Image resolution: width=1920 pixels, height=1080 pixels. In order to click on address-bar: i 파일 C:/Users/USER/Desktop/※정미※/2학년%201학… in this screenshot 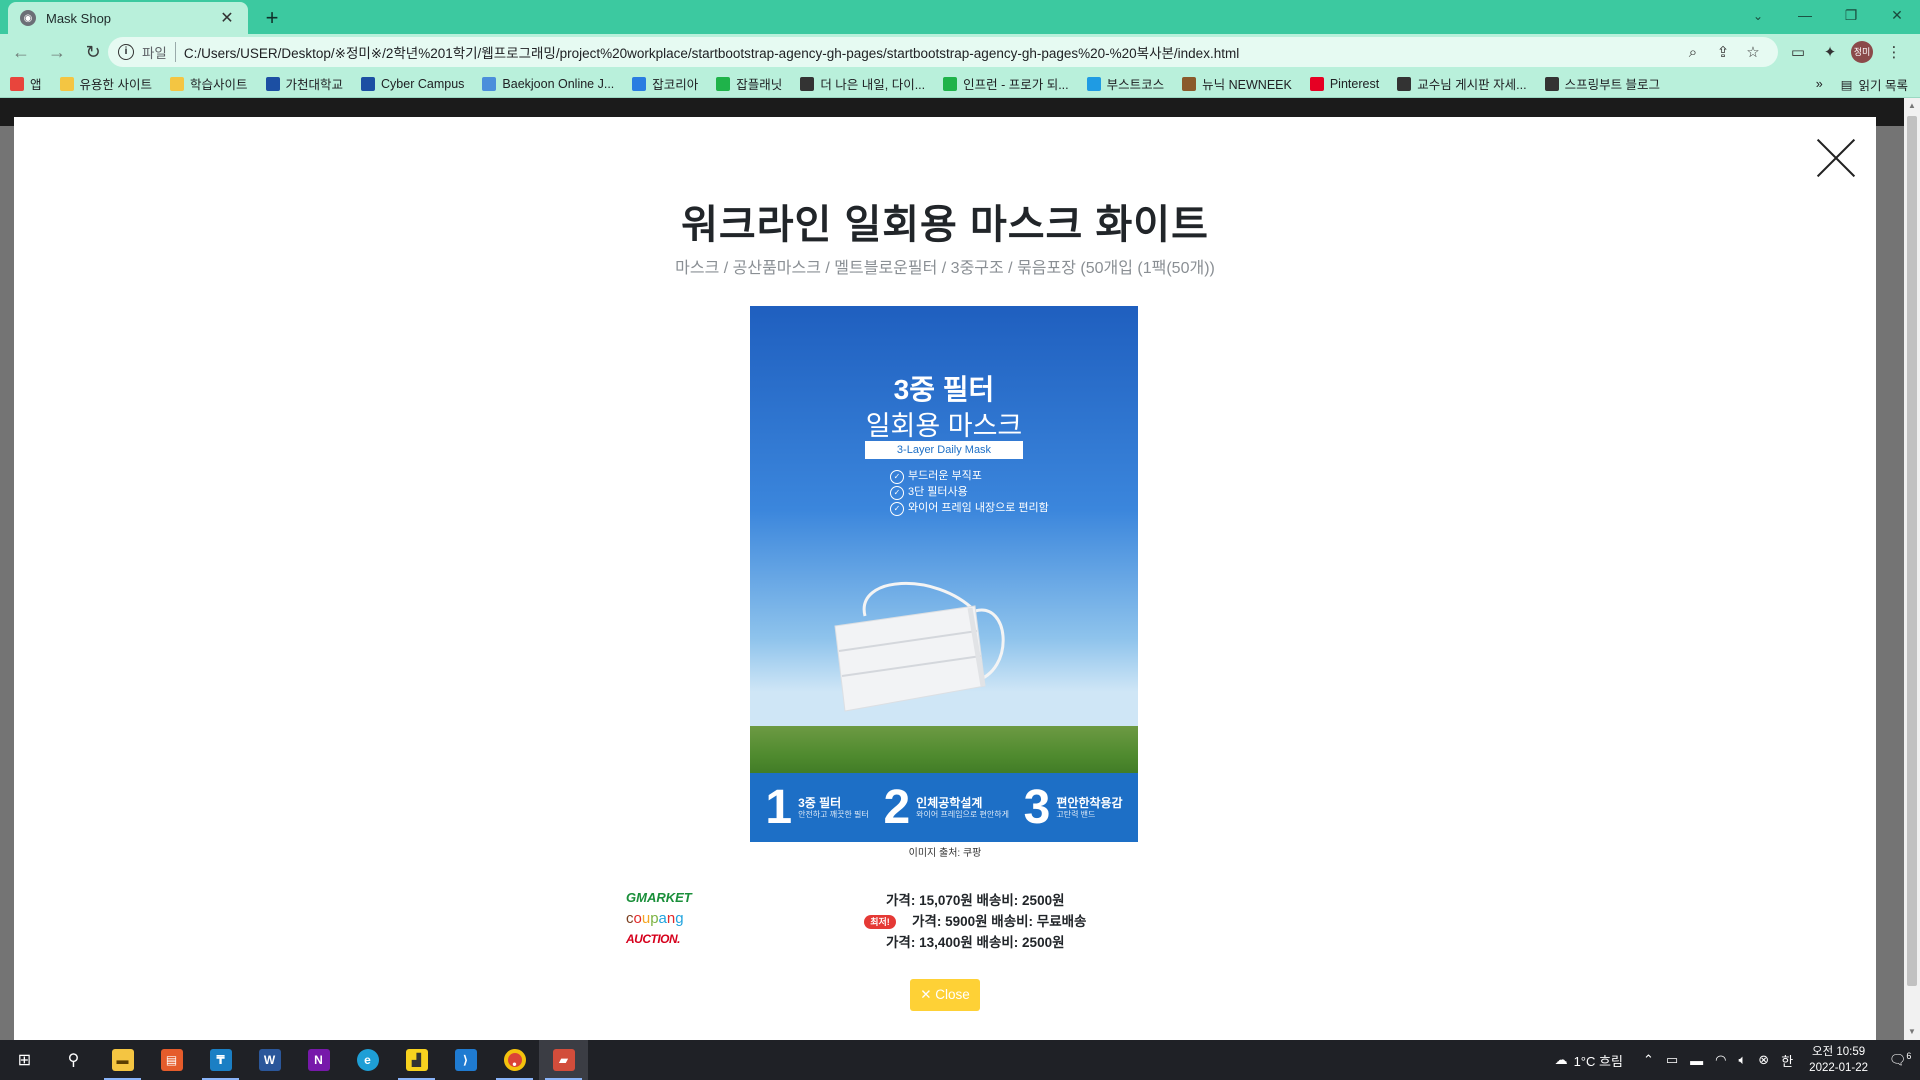, I will do `click(943, 52)`.